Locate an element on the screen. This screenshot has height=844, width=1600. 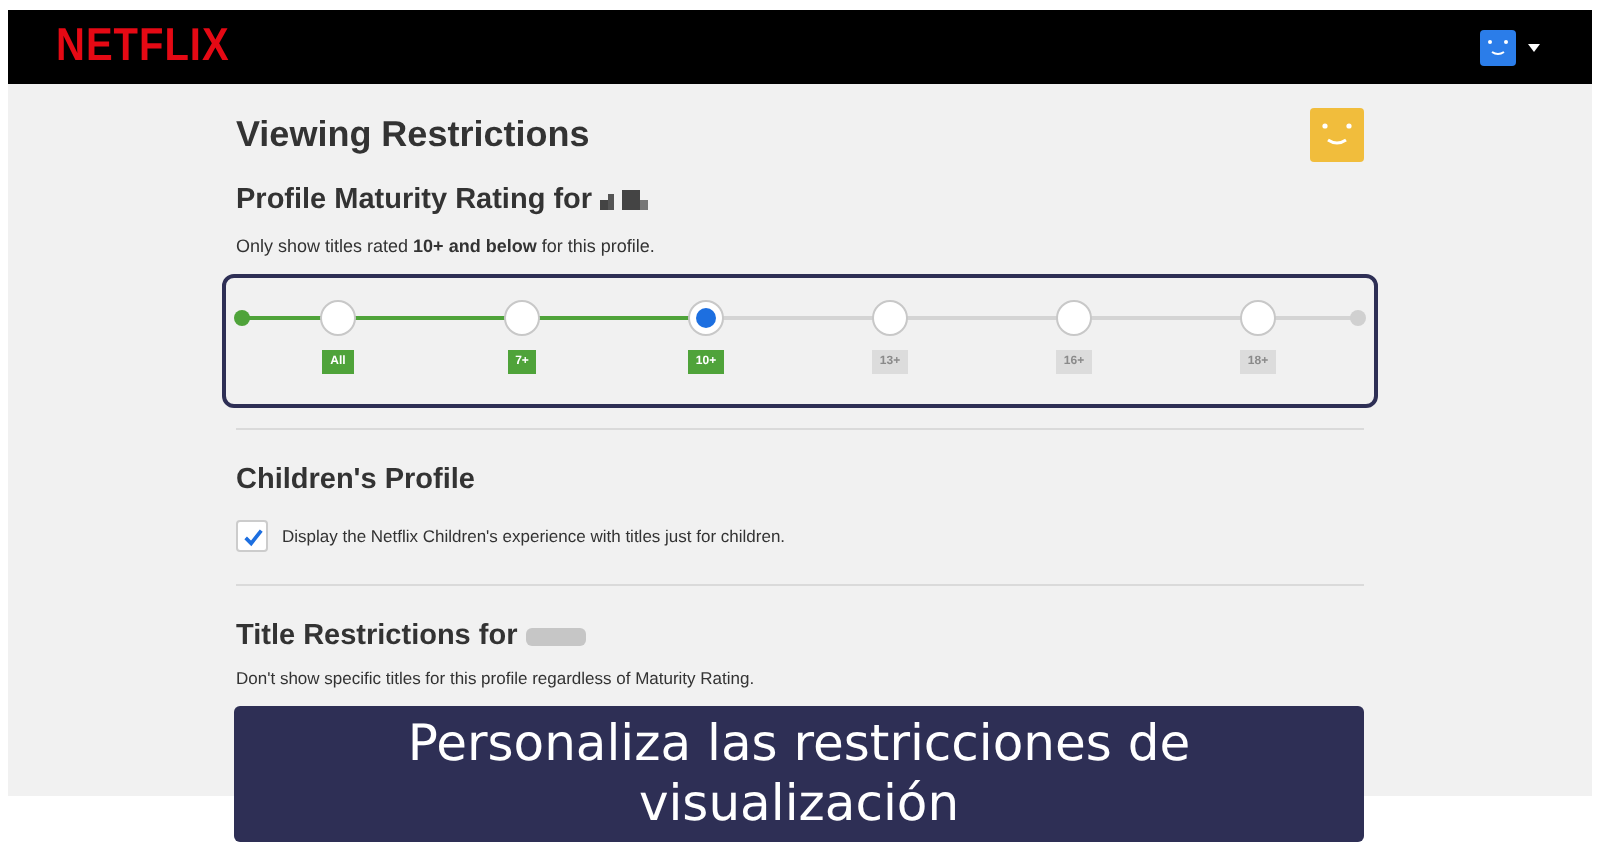
netflix-logo: NETFLIX is located at coordinates (143, 47).